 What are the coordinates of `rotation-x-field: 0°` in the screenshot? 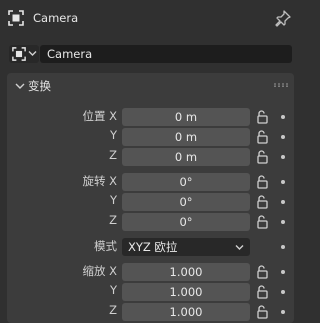 It's located at (186, 182).